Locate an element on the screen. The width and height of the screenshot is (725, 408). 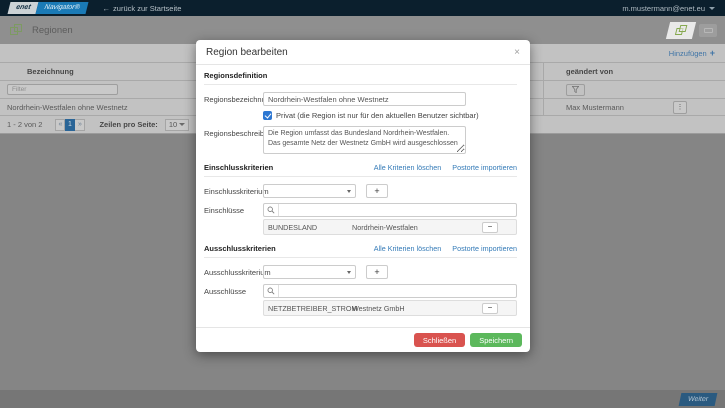
ausschlusskriterium-select is located at coordinates (309, 272).